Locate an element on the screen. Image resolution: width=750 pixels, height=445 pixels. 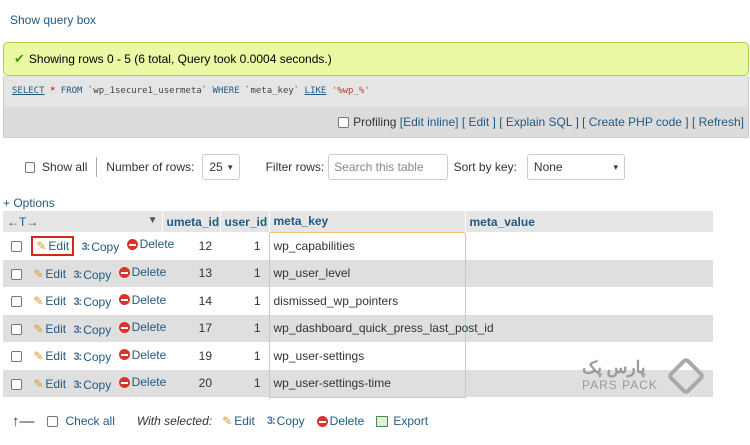
header-meta-key: meta_key is located at coordinates (367, 221).